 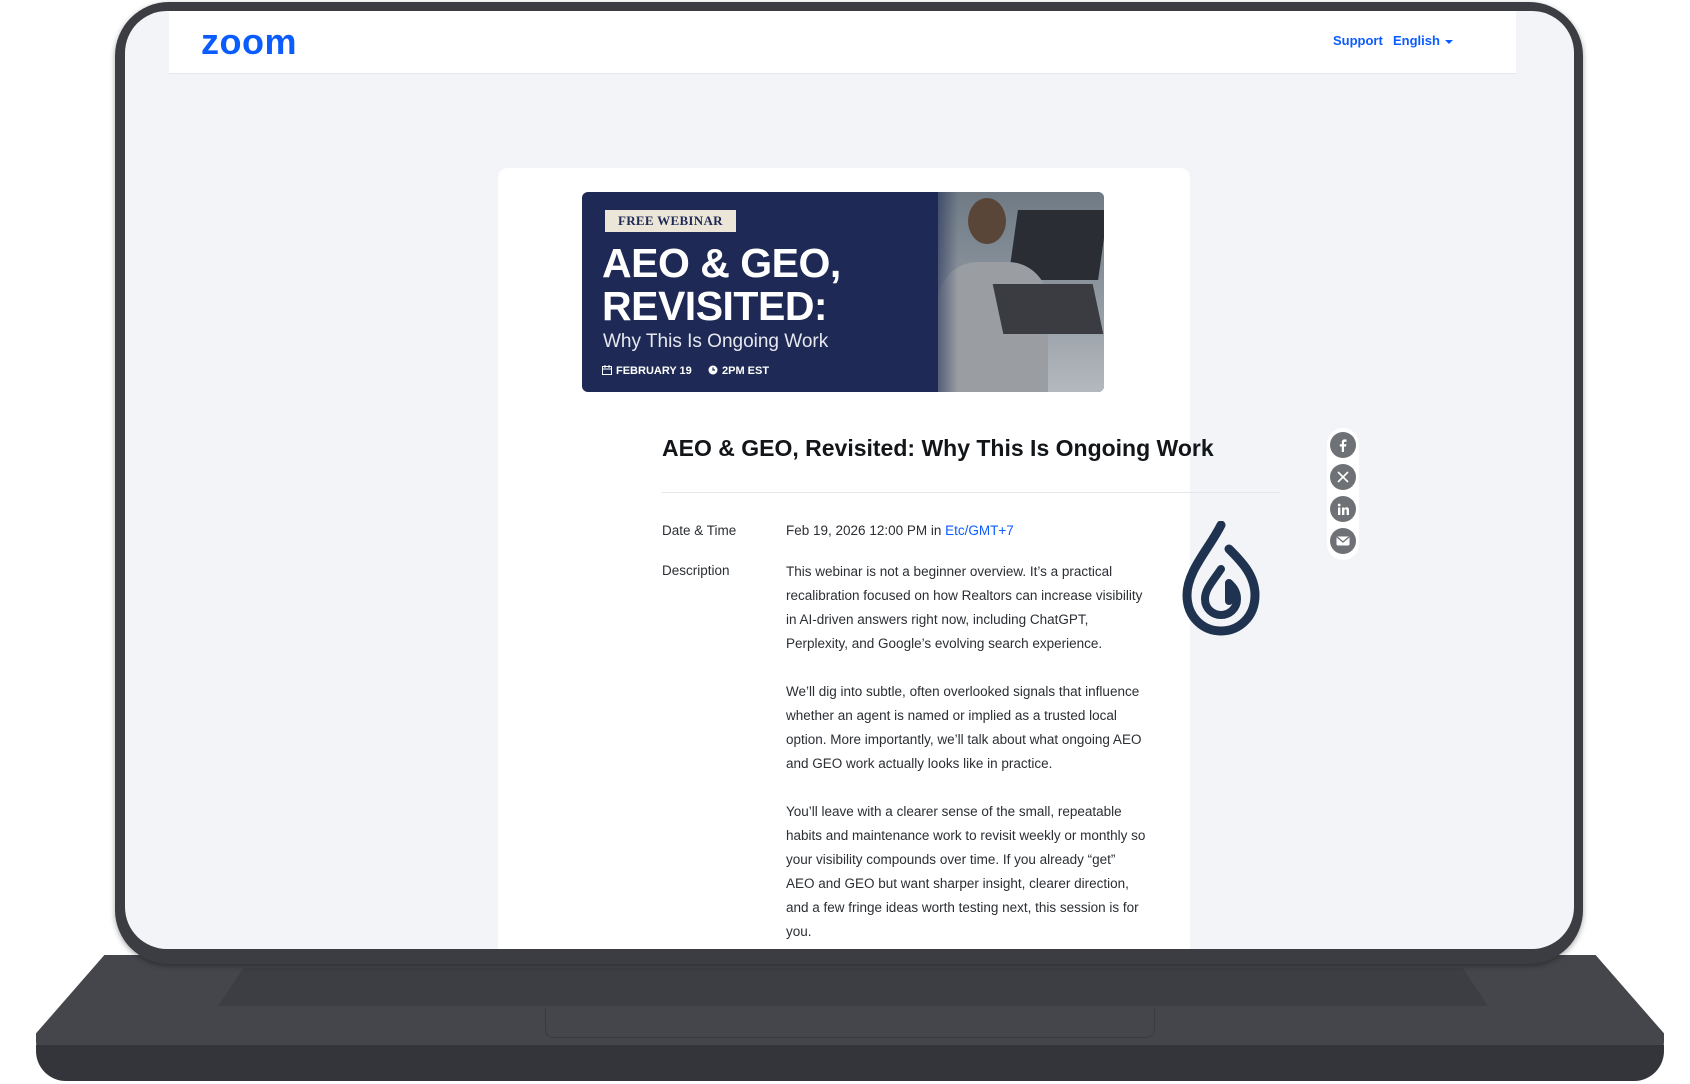 What do you see at coordinates (1021, 292) in the screenshot?
I see `banner-photo` at bounding box center [1021, 292].